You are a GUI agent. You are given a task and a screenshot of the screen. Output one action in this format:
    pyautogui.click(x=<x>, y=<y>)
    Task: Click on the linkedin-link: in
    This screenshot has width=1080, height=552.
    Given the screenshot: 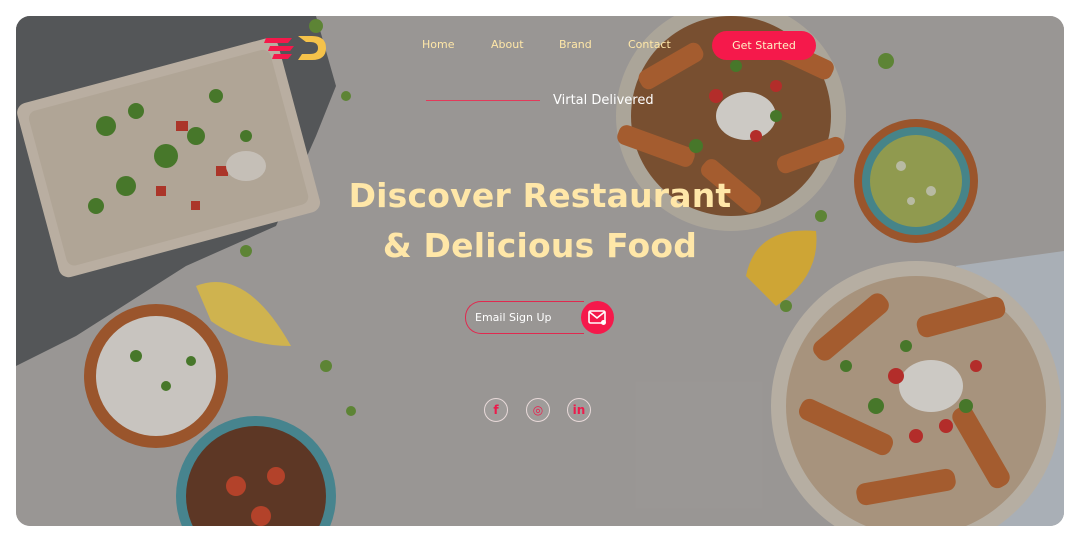 What is the action you would take?
    pyautogui.click(x=579, y=410)
    